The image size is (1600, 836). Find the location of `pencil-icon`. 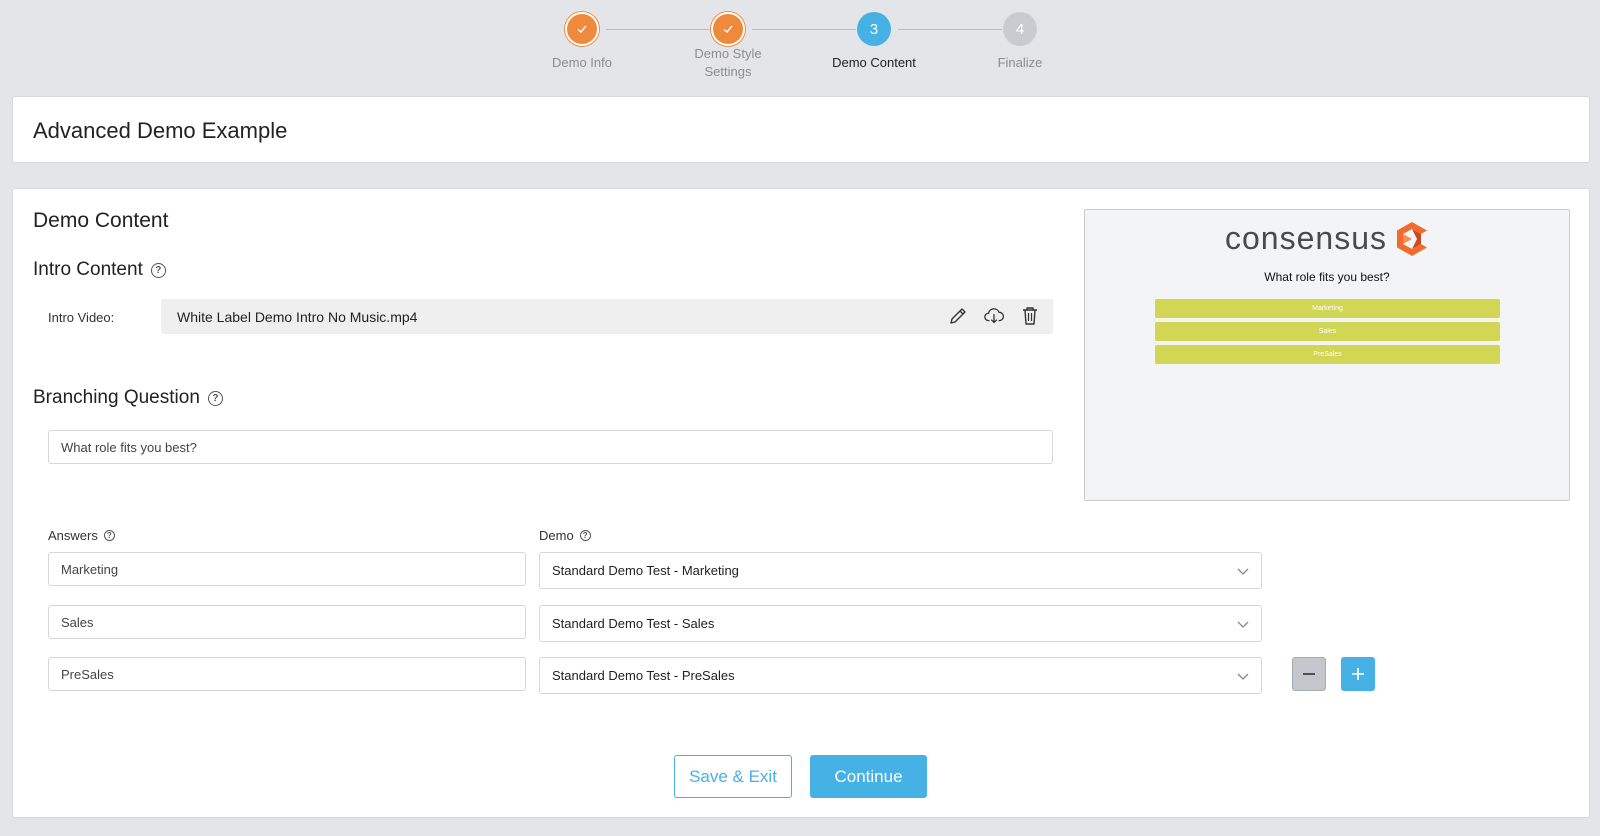

pencil-icon is located at coordinates (958, 316).